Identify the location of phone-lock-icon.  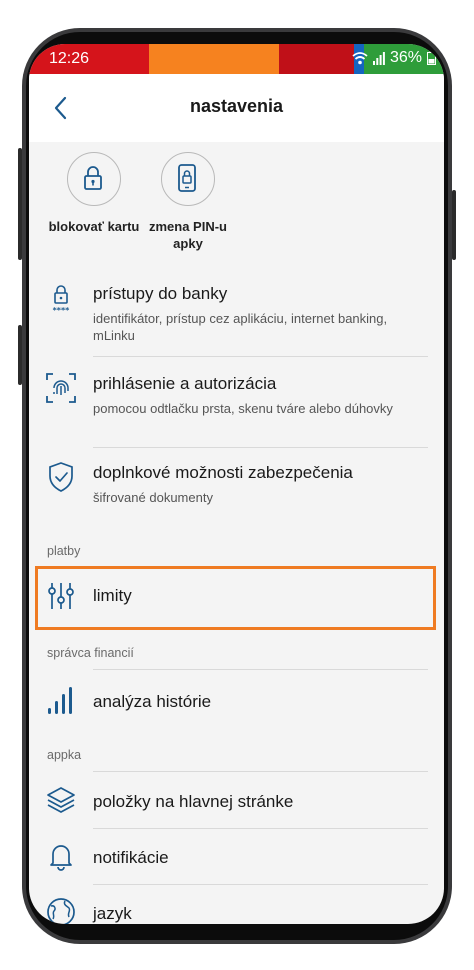
(187, 178).